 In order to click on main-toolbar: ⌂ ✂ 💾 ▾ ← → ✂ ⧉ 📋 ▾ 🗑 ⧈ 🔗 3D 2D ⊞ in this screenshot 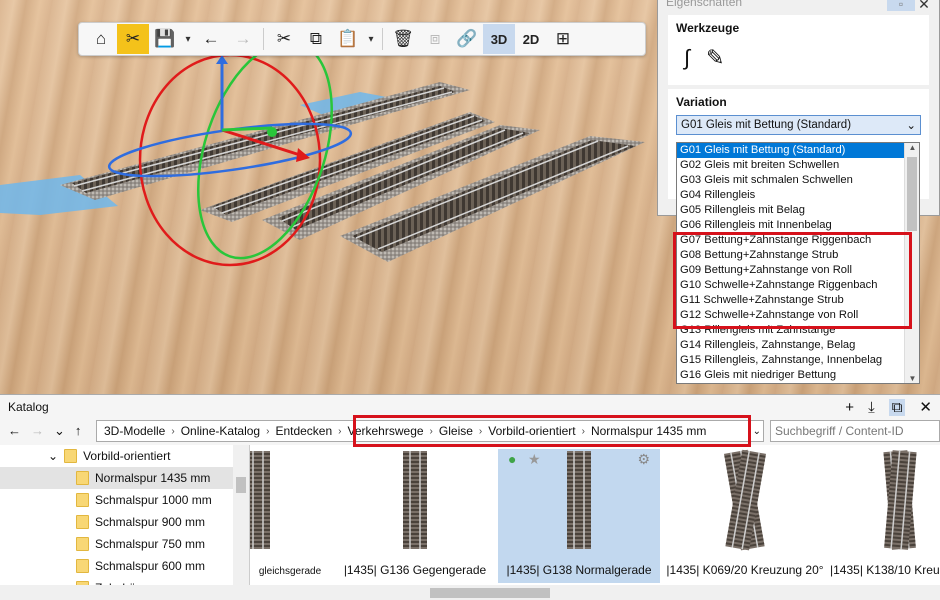, I will do `click(362, 39)`.